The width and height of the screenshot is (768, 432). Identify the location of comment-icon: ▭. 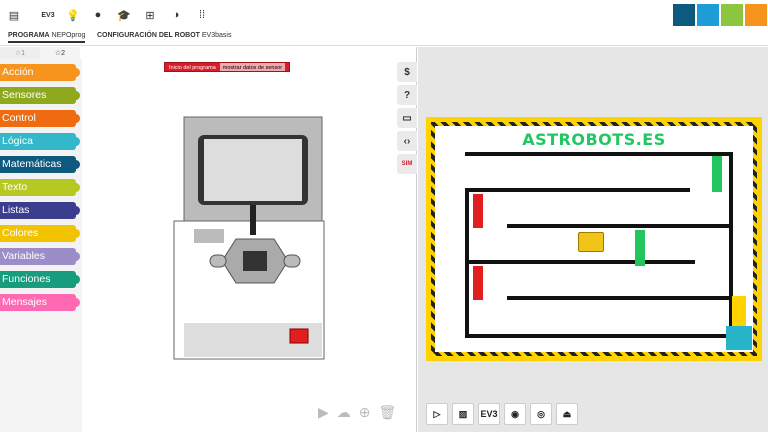
(407, 118).